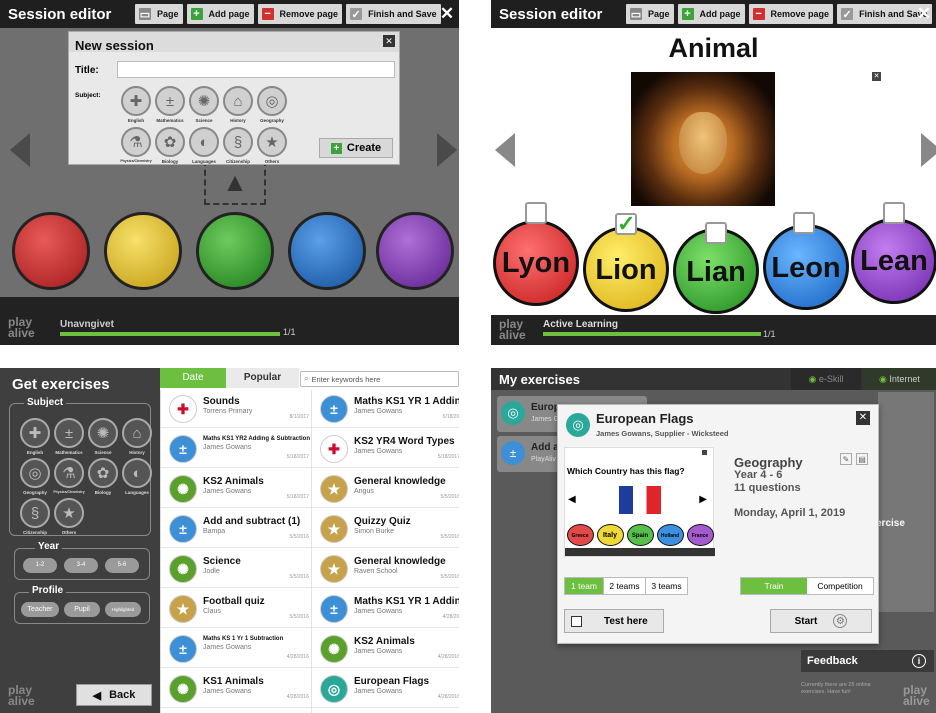 Image resolution: width=936 pixels, height=713 pixels. What do you see at coordinates (170, 145) in the screenshot?
I see `subject-biology: ✿ Biology` at bounding box center [170, 145].